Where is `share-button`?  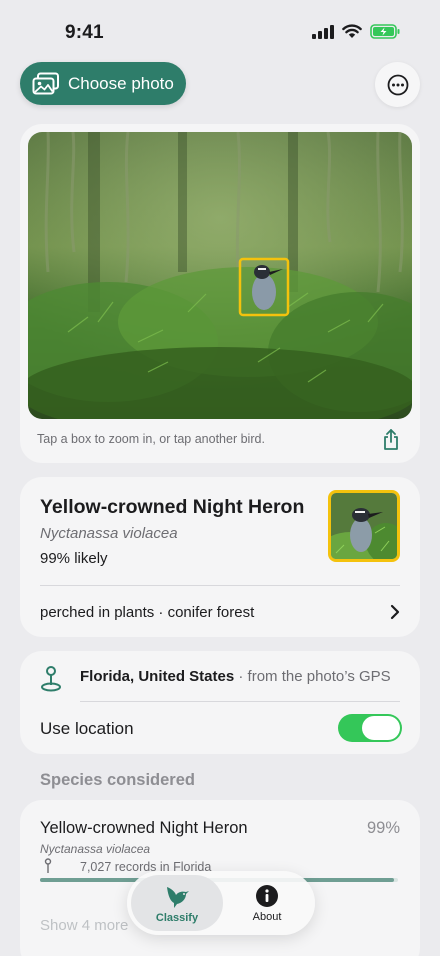 share-button is located at coordinates (391, 442).